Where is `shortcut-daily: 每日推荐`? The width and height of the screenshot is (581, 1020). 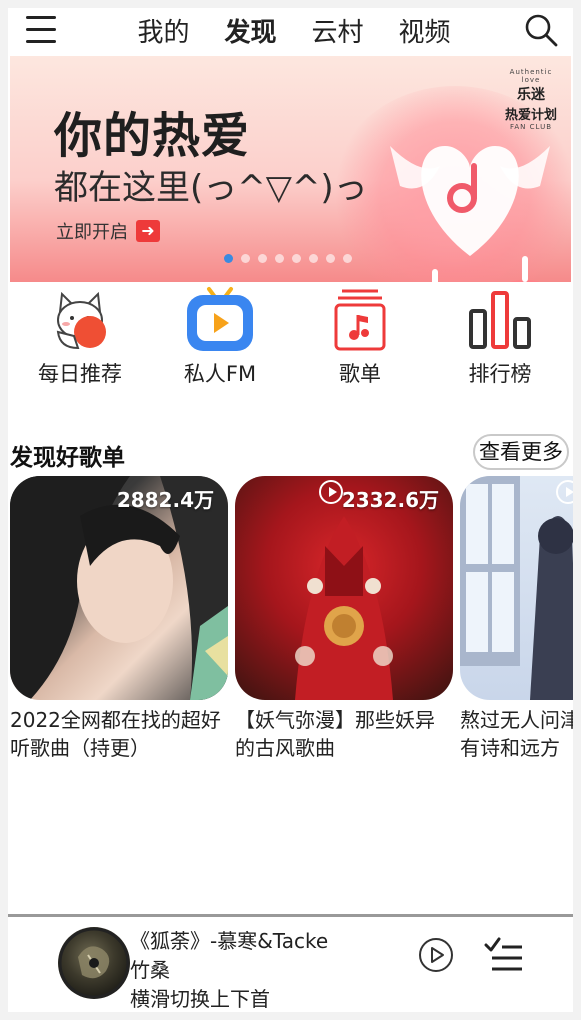 shortcut-daily: 每日推荐 is located at coordinates (80, 336).